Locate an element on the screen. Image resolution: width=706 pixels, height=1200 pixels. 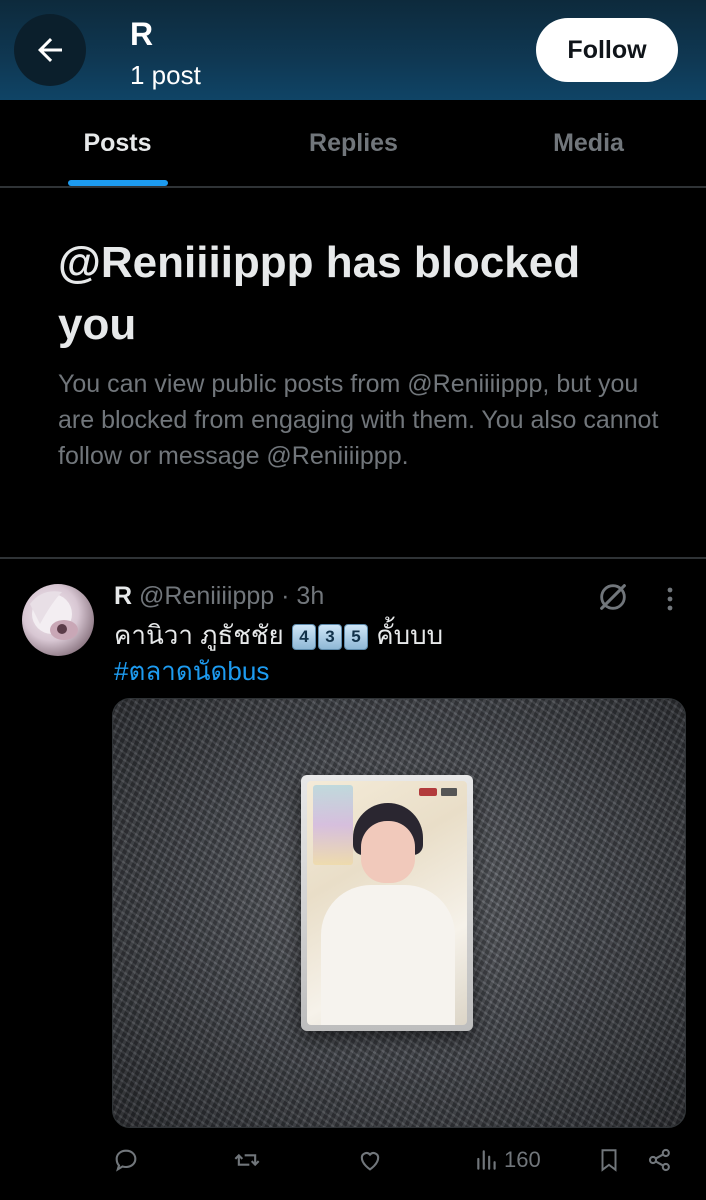
grok-icon is located at coordinates (613, 597).